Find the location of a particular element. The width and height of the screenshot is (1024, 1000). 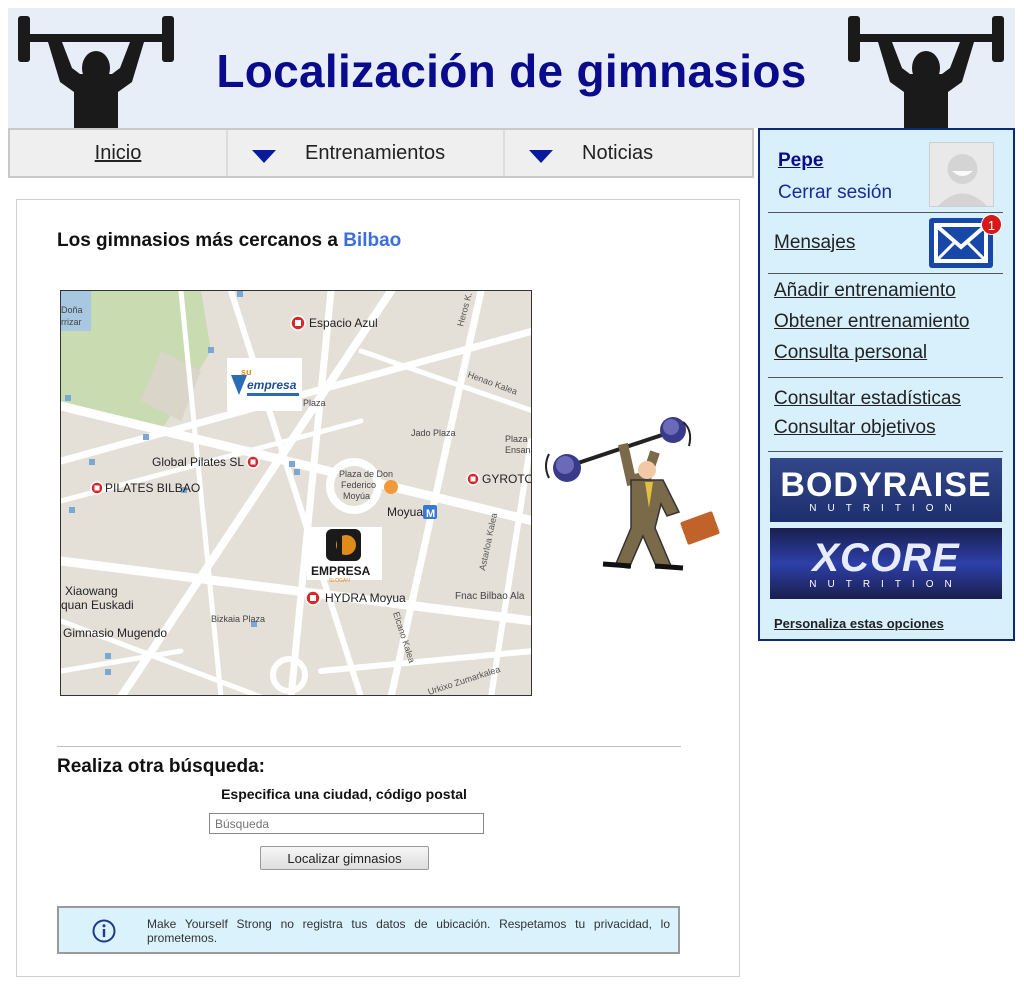

company-logo: su empresa is located at coordinates (264, 384).